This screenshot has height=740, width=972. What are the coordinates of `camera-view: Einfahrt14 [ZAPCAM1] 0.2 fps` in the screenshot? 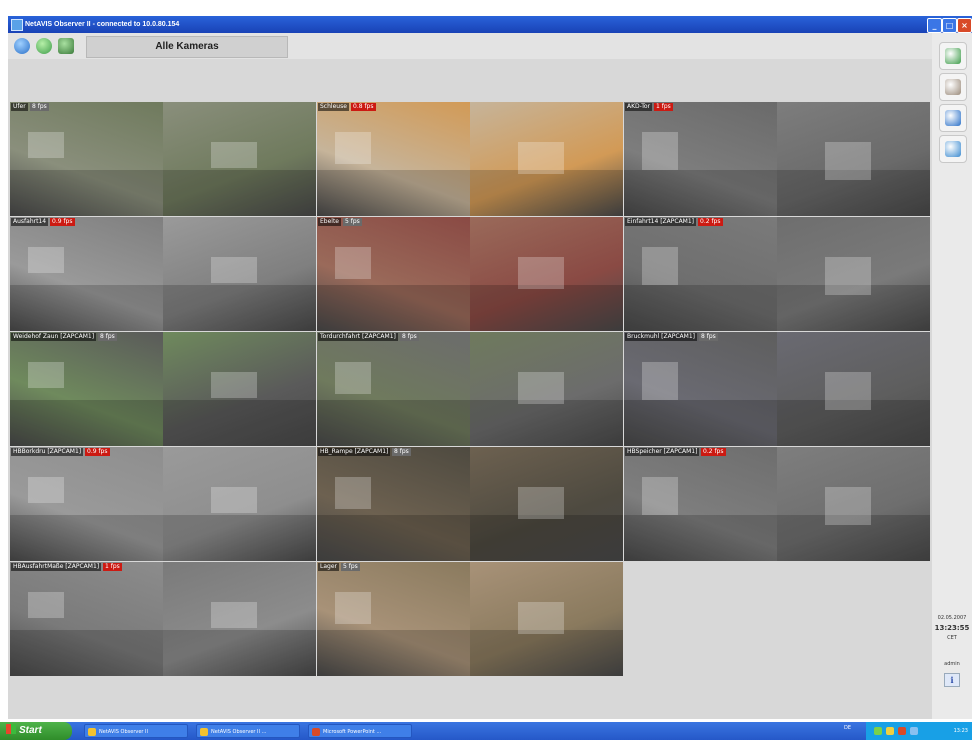 It's located at (777, 274).